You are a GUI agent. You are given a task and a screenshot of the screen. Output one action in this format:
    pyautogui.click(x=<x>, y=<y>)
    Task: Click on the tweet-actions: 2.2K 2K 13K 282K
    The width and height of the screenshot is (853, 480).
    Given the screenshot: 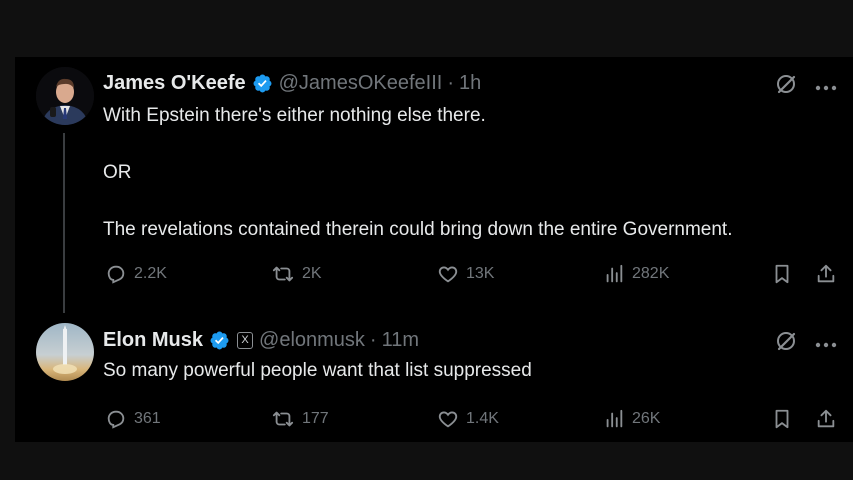 What is the action you would take?
    pyautogui.click(x=470, y=274)
    